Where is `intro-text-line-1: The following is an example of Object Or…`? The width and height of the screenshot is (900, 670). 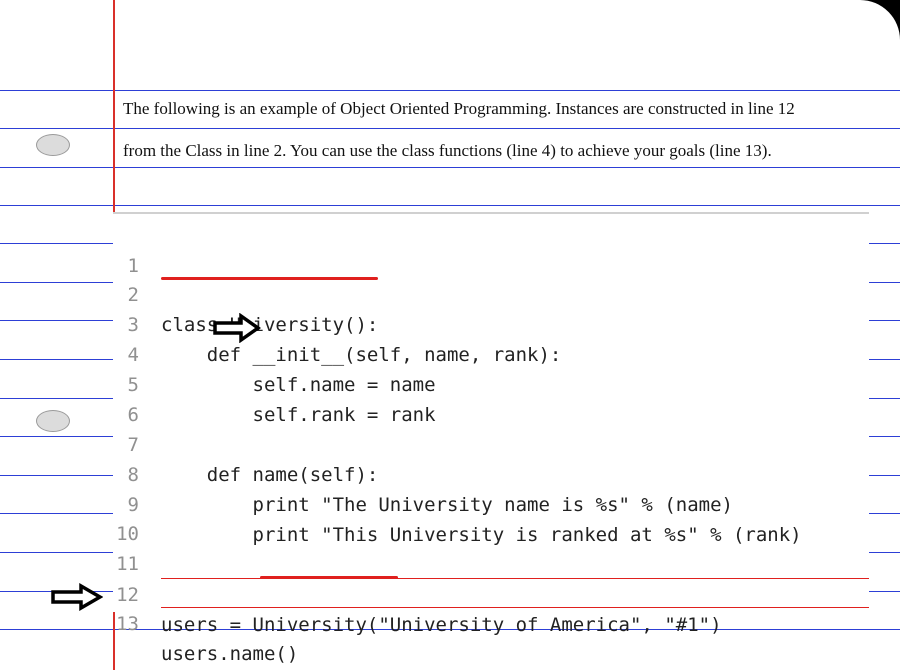
intro-text-line-1: The following is an example of Object Or… is located at coordinates (459, 108).